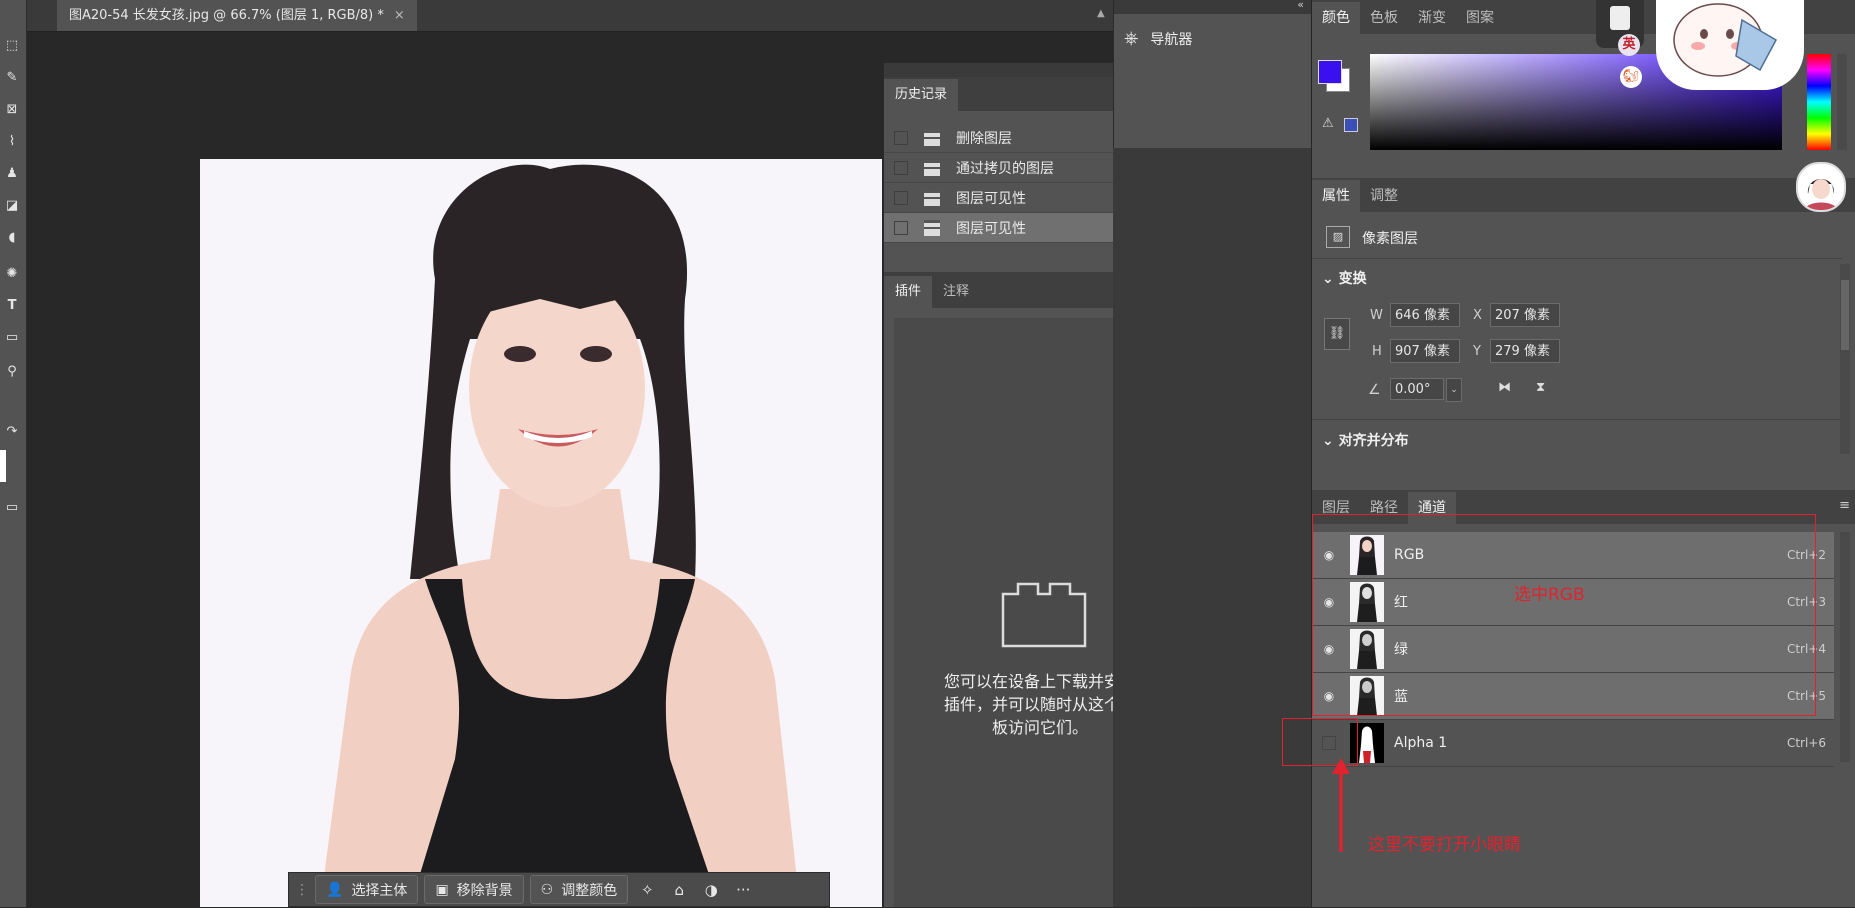 The height and width of the screenshot is (908, 1855). Describe the element at coordinates (12, 306) in the screenshot. I see `type-tool-icon: T` at that location.